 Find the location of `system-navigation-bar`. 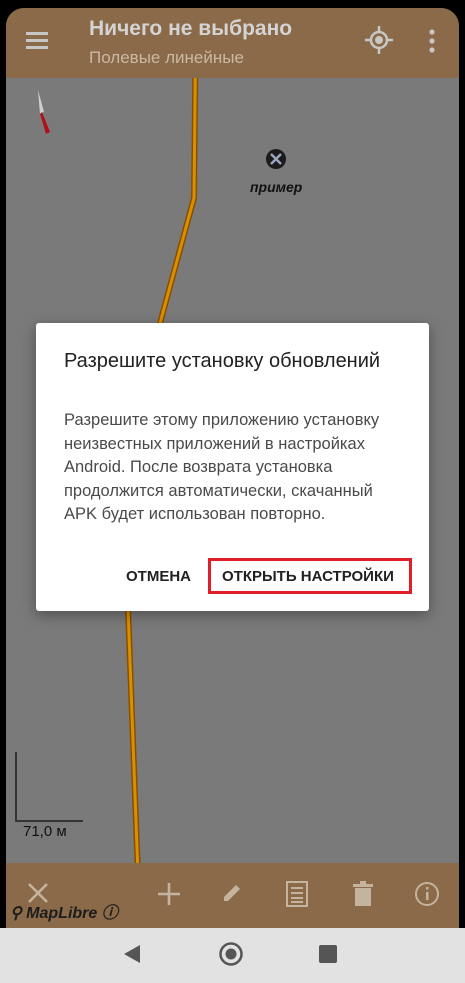

system-navigation-bar is located at coordinates (232, 955).